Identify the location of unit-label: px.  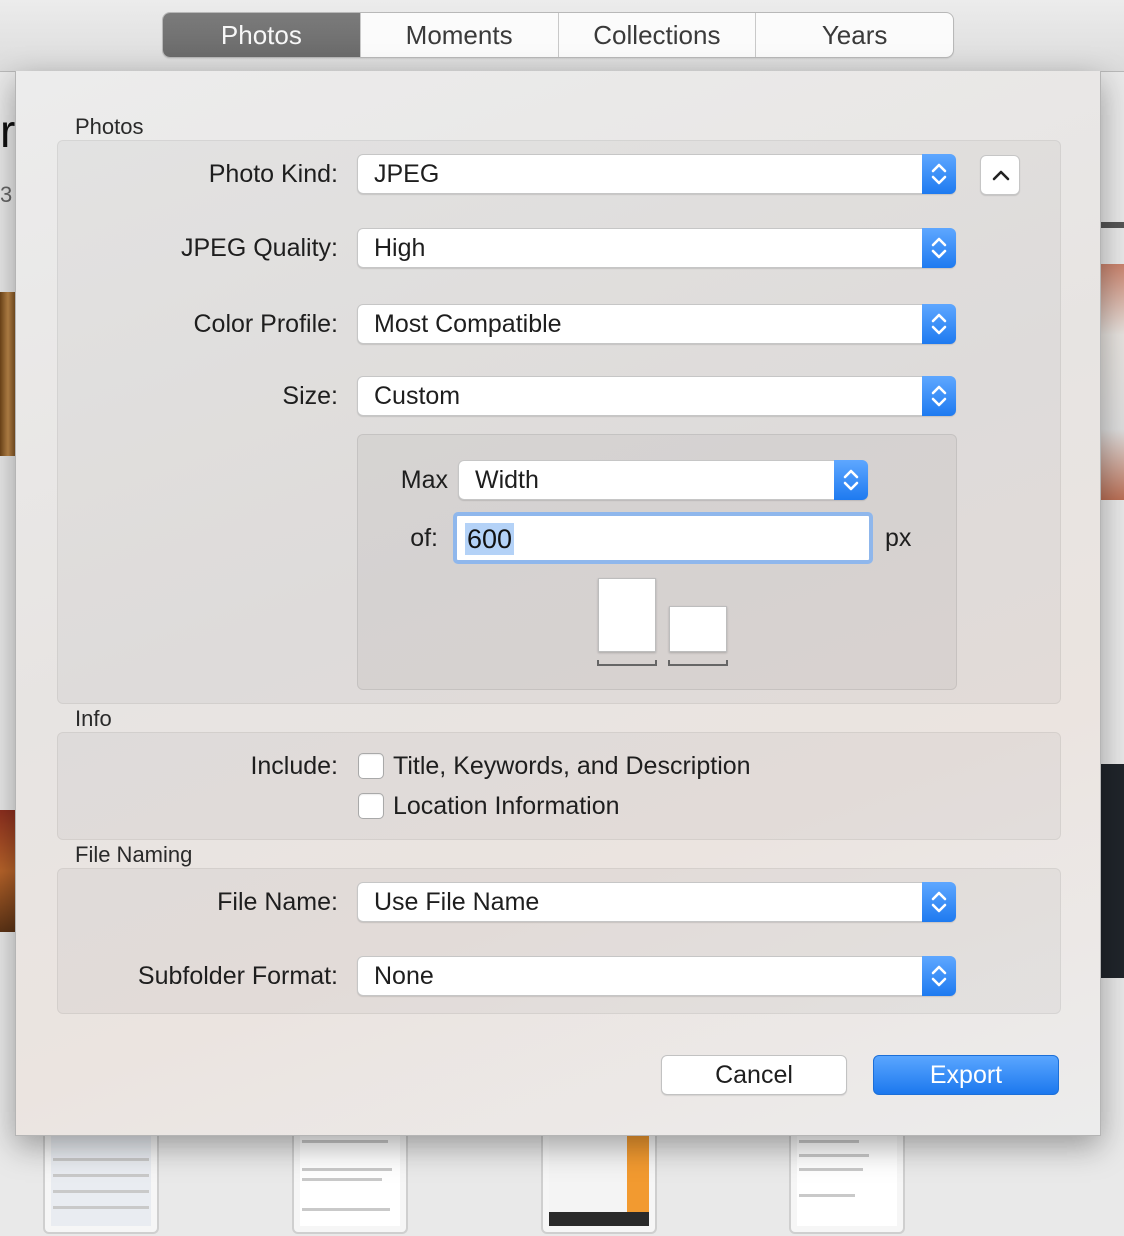
(898, 538).